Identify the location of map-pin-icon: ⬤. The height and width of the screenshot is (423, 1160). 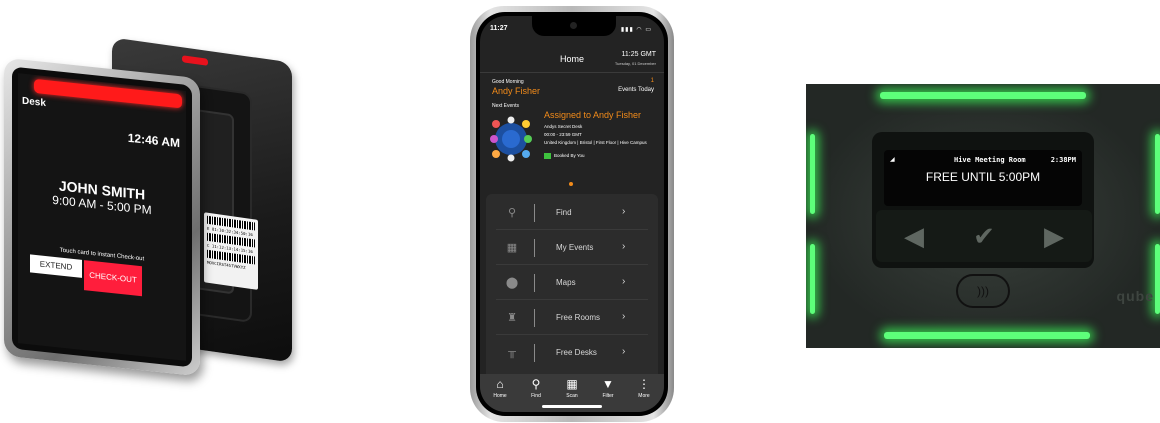
(512, 283).